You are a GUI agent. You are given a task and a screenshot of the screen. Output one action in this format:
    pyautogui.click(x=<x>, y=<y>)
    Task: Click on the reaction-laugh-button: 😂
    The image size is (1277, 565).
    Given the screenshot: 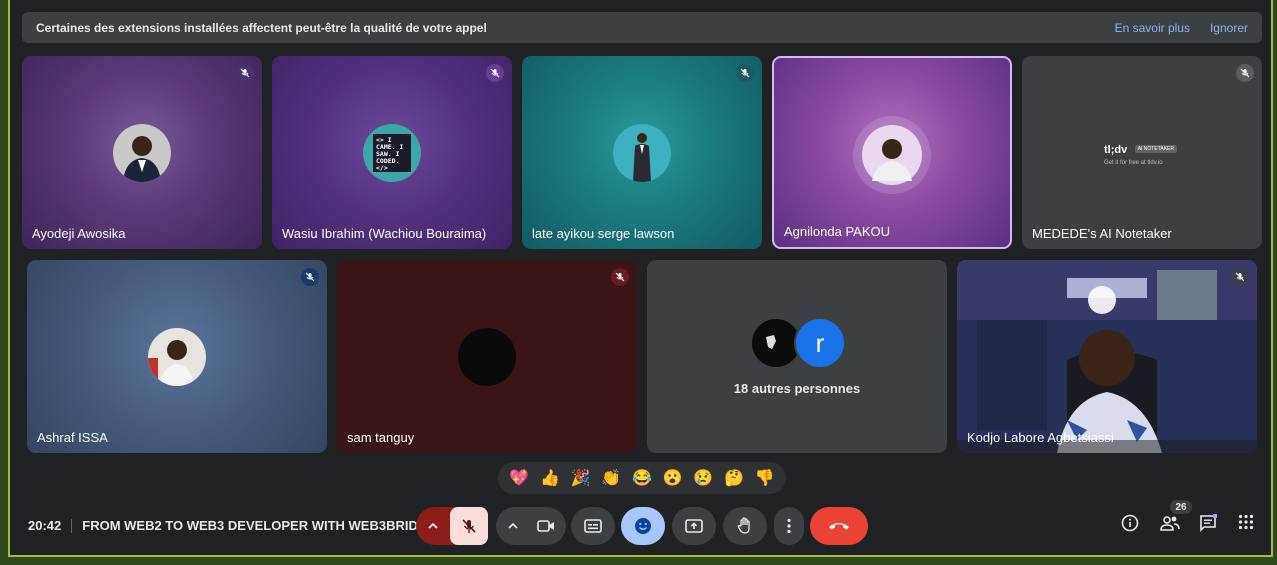 What is the action you would take?
    pyautogui.click(x=642, y=478)
    